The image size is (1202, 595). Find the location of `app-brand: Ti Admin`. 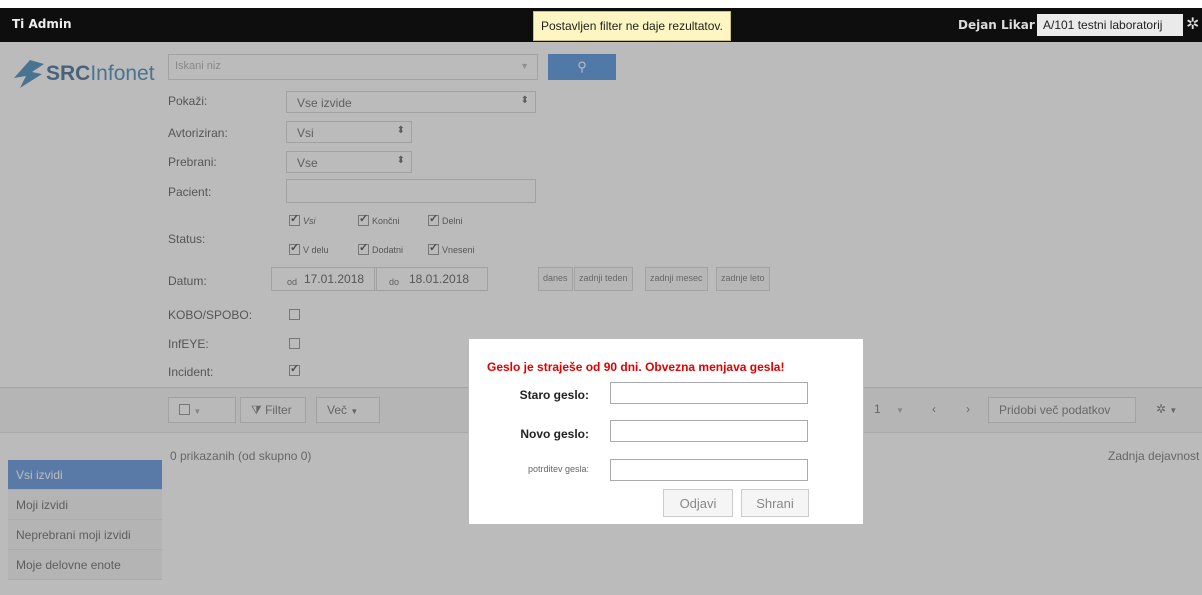

app-brand: Ti Admin is located at coordinates (42, 24).